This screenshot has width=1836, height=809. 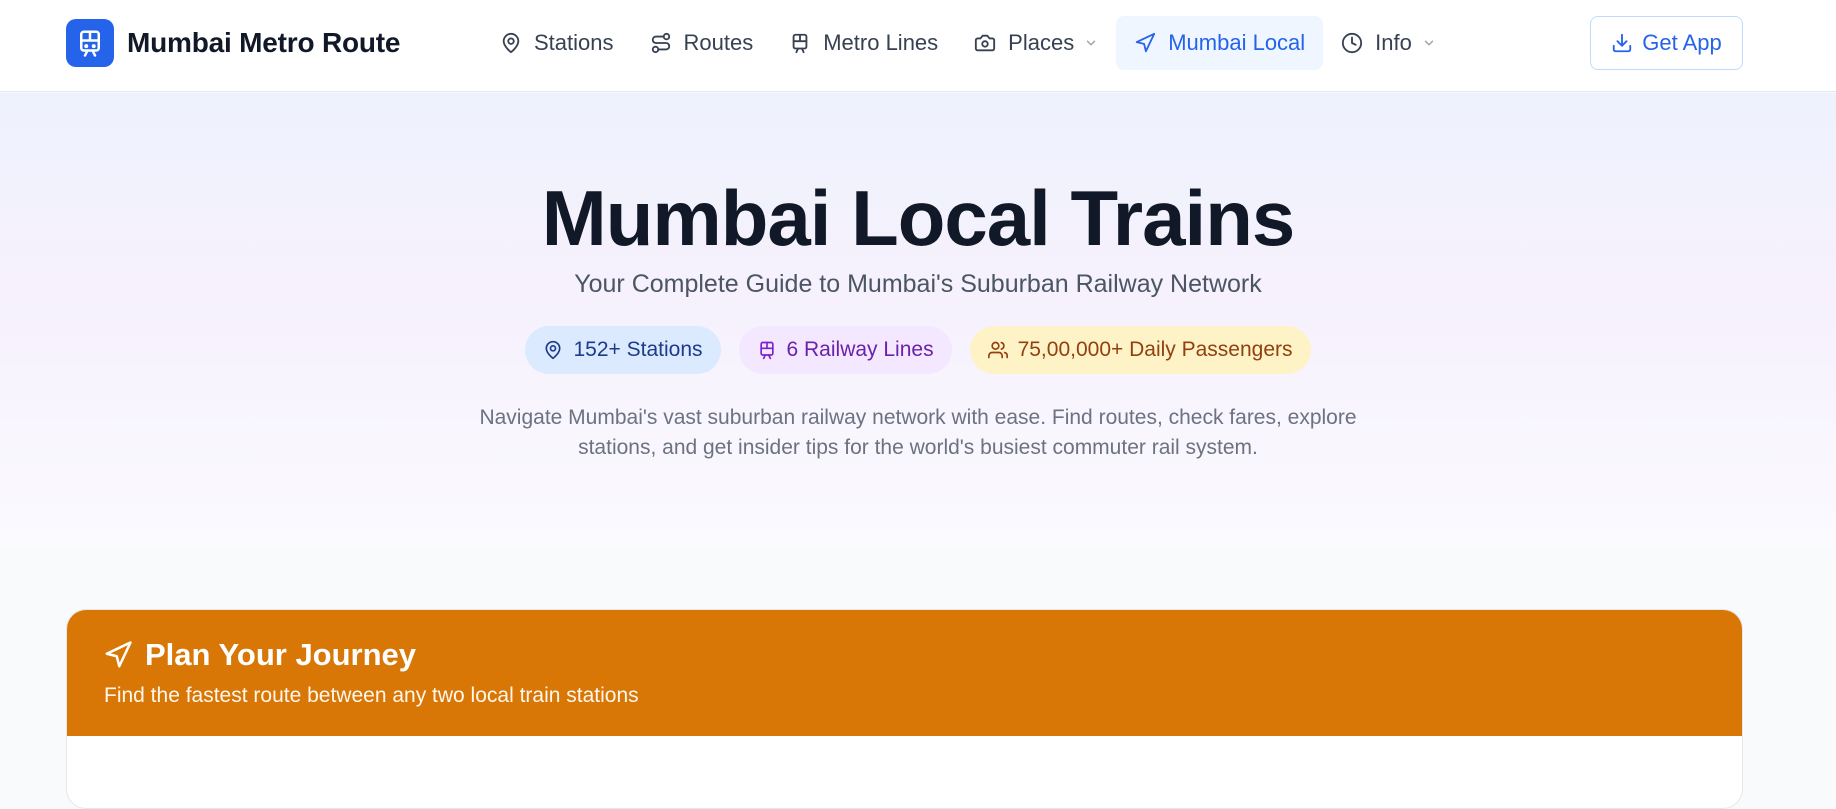 What do you see at coordinates (1393, 42) in the screenshot?
I see `nav-item-label: Info` at bounding box center [1393, 42].